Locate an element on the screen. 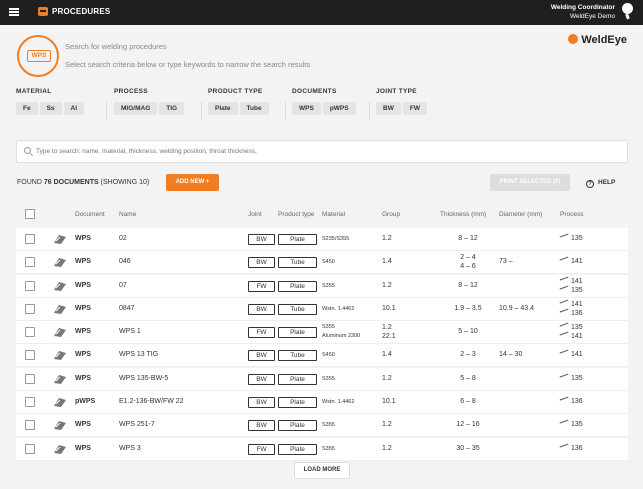 The height and width of the screenshot is (489, 643). col-product-type: Product type is located at coordinates (296, 214).